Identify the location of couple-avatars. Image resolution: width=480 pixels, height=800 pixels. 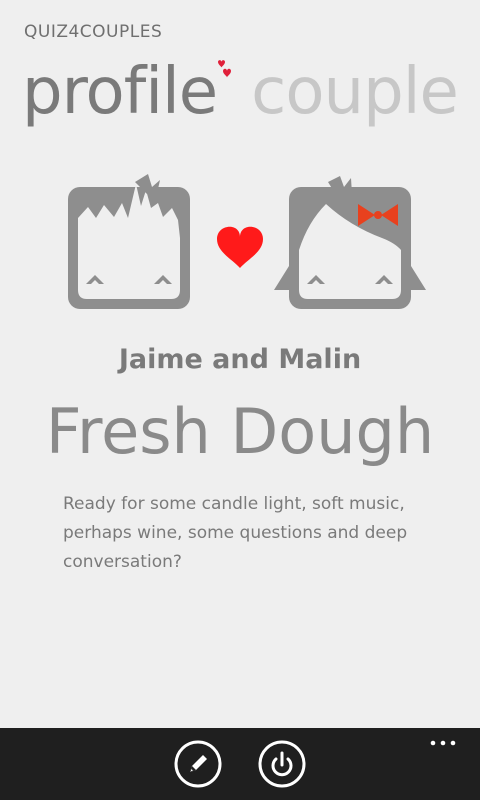
(247, 241).